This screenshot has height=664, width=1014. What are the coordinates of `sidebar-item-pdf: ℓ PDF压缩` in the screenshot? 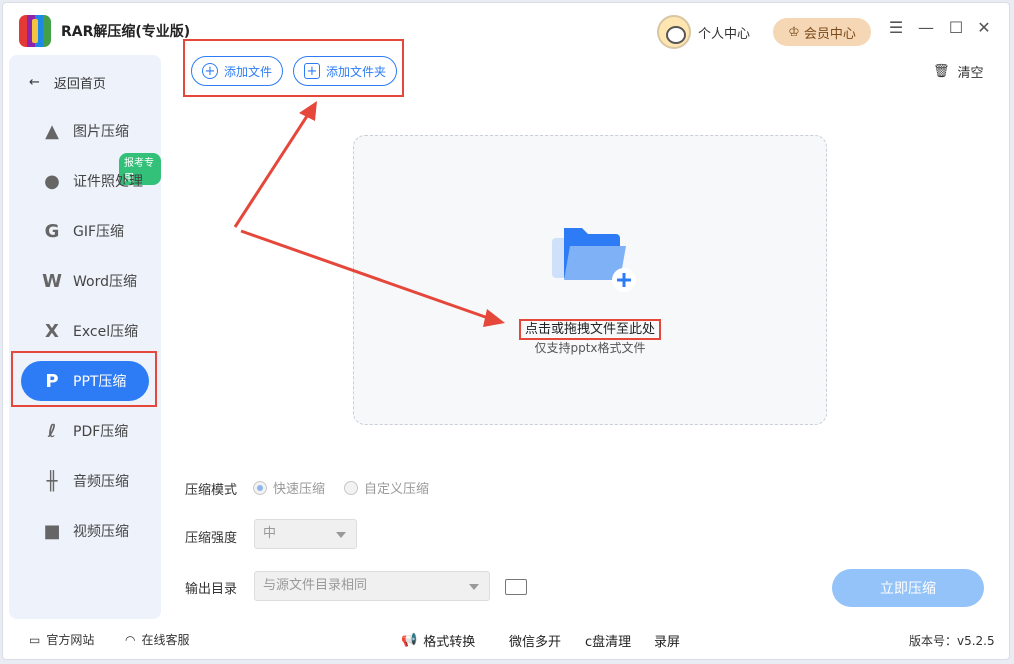 It's located at (85, 431).